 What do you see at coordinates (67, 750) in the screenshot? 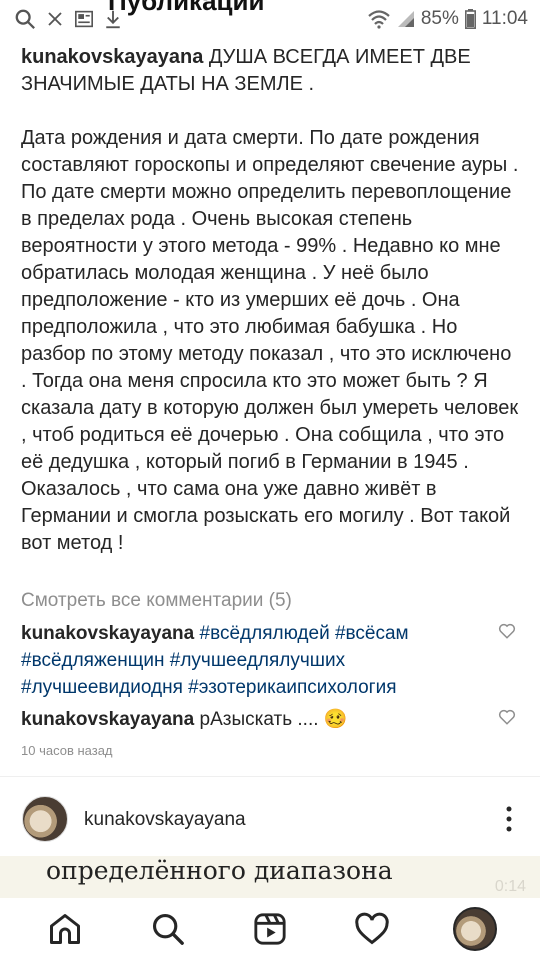
I see `post-timestamp: 10 часов назад` at bounding box center [67, 750].